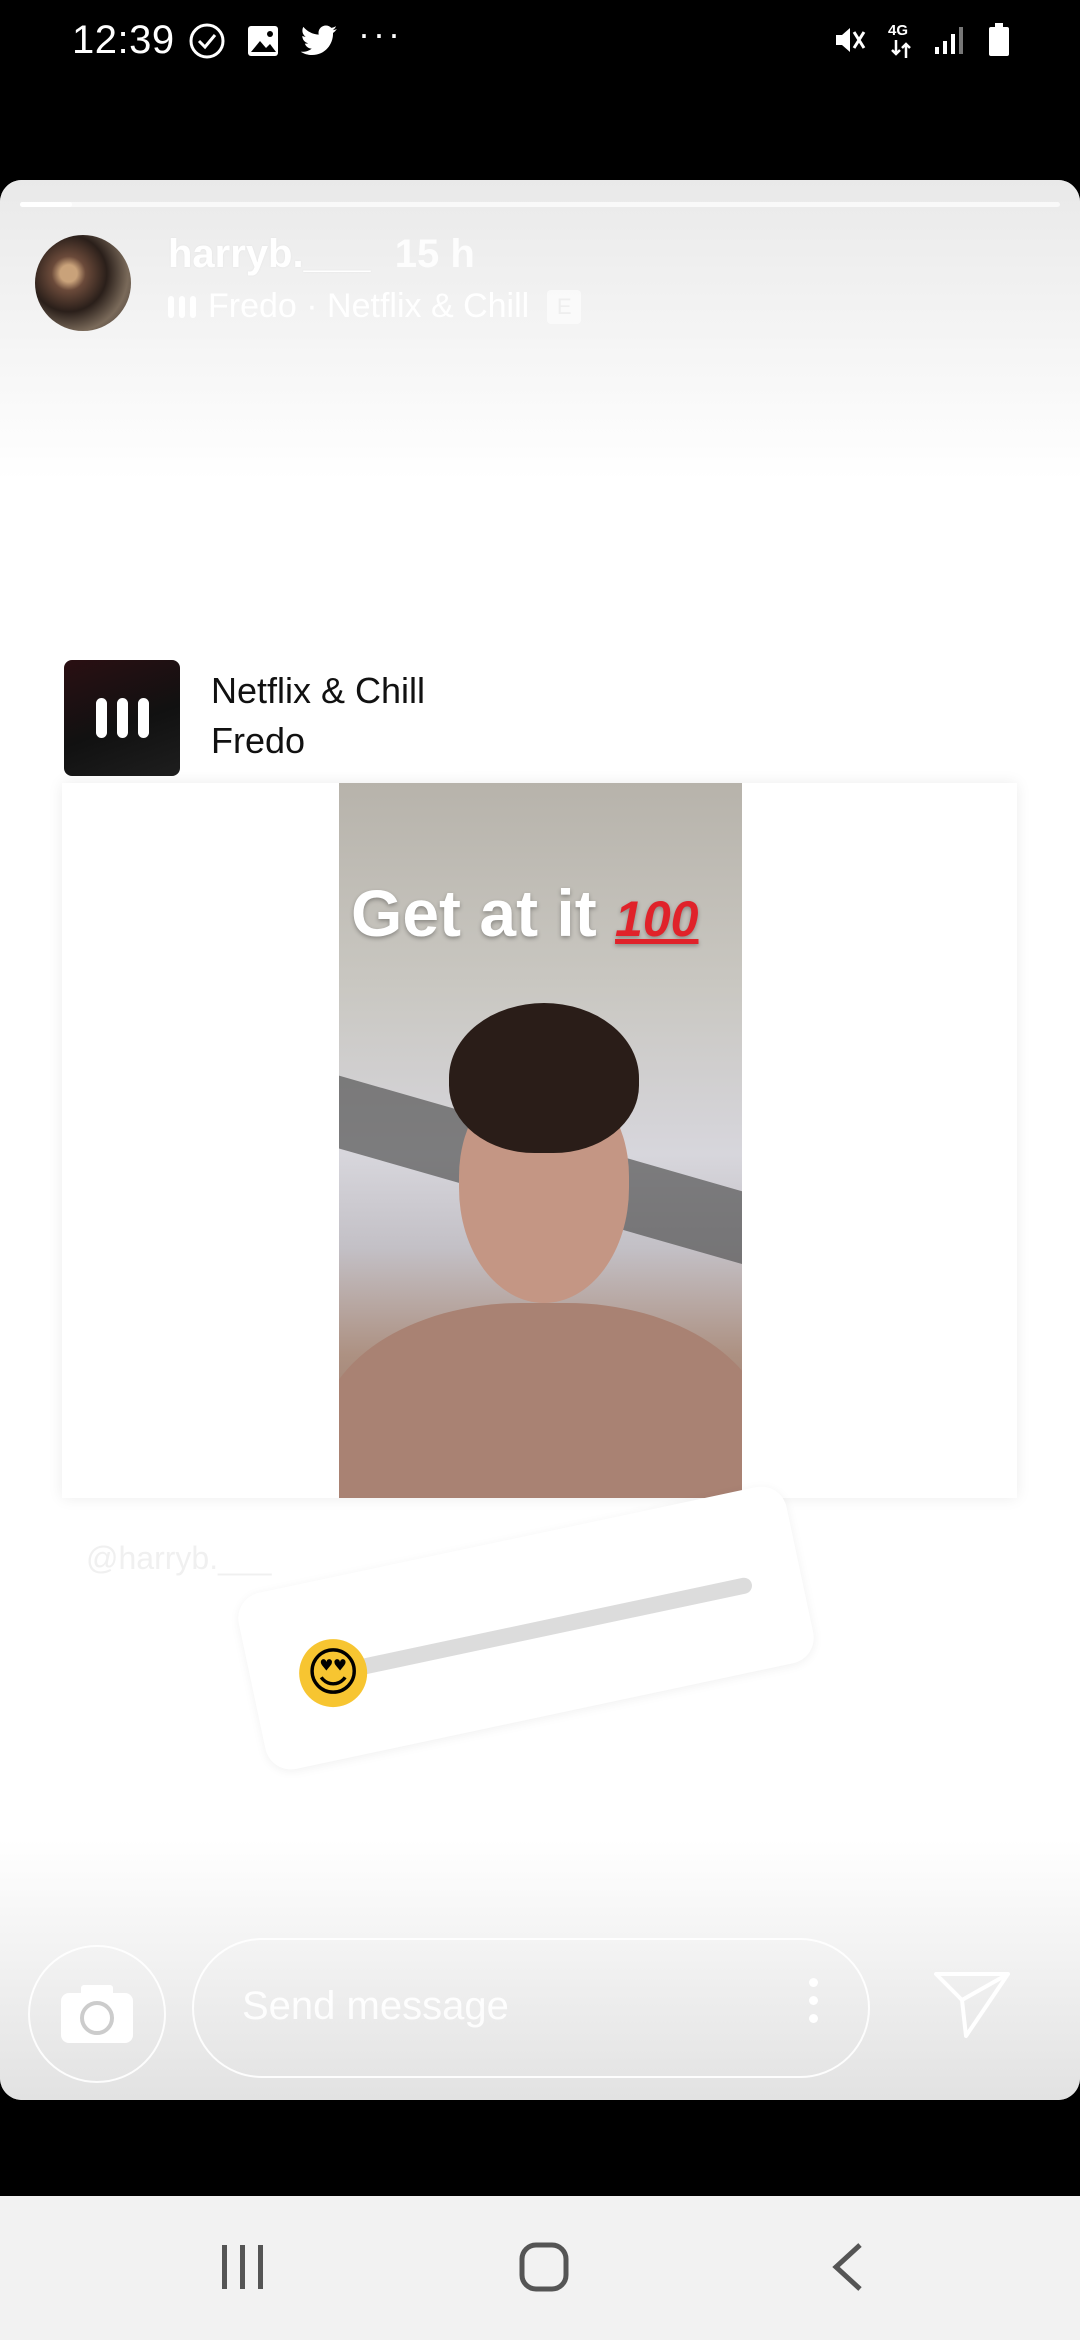 The image size is (1080, 2340). I want to click on camera-button, so click(97, 2014).